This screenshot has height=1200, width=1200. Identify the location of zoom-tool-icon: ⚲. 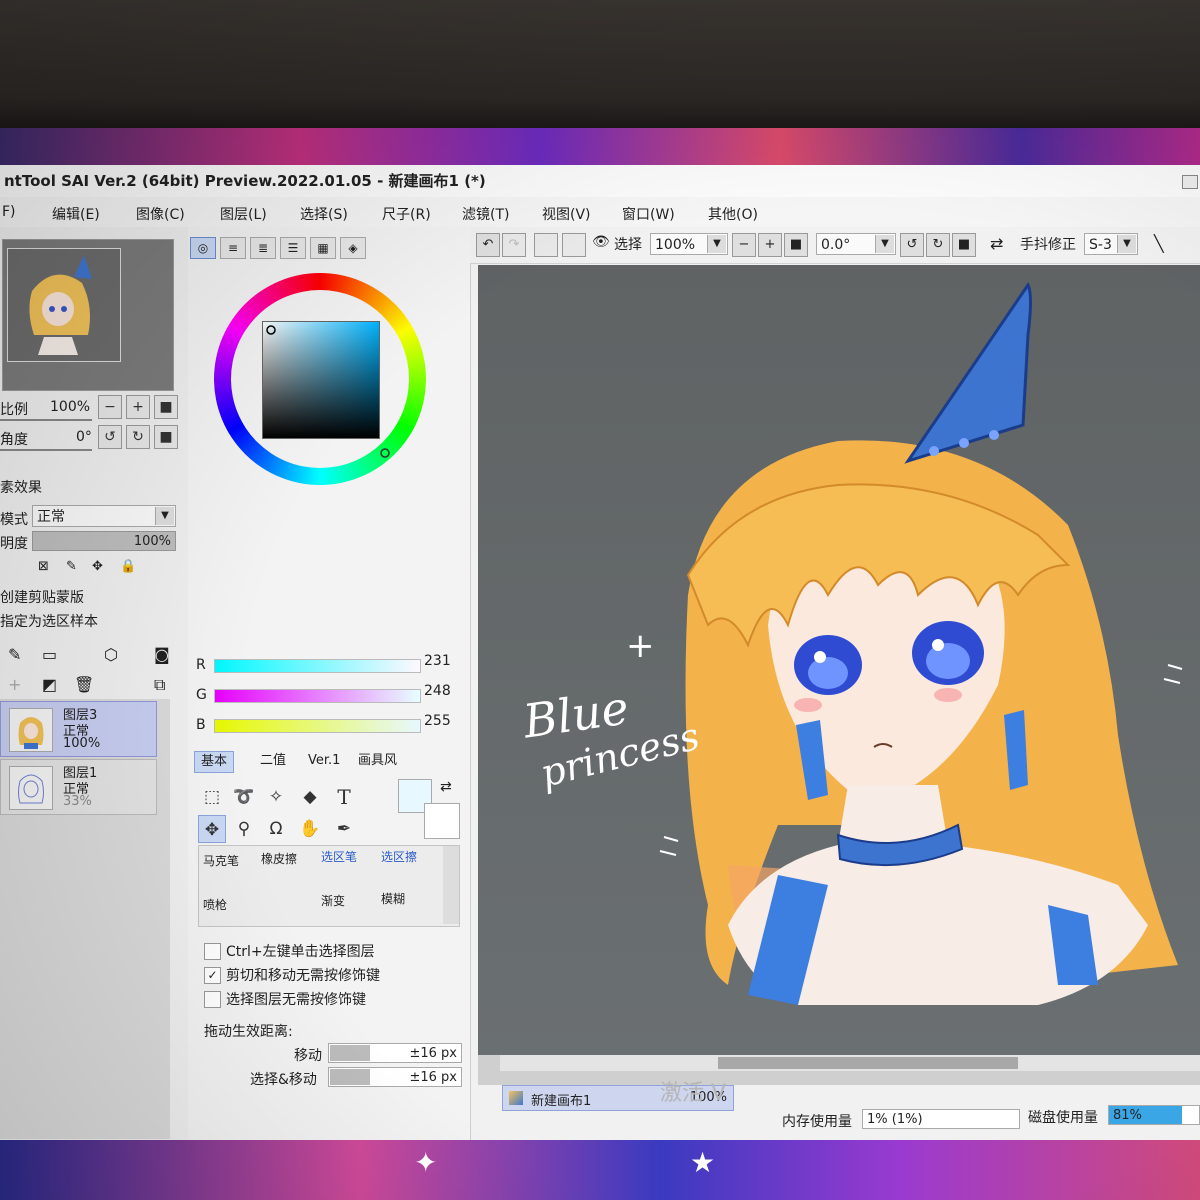
(244, 829).